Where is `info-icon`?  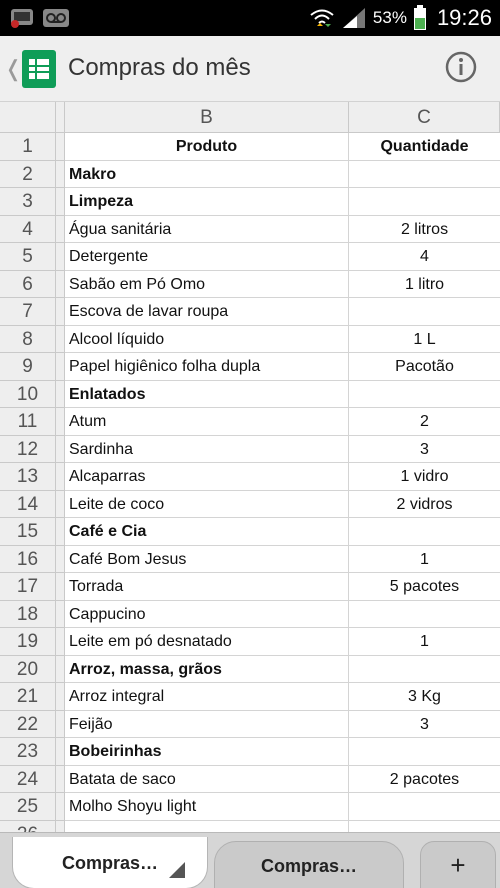
info-icon is located at coordinates (461, 67).